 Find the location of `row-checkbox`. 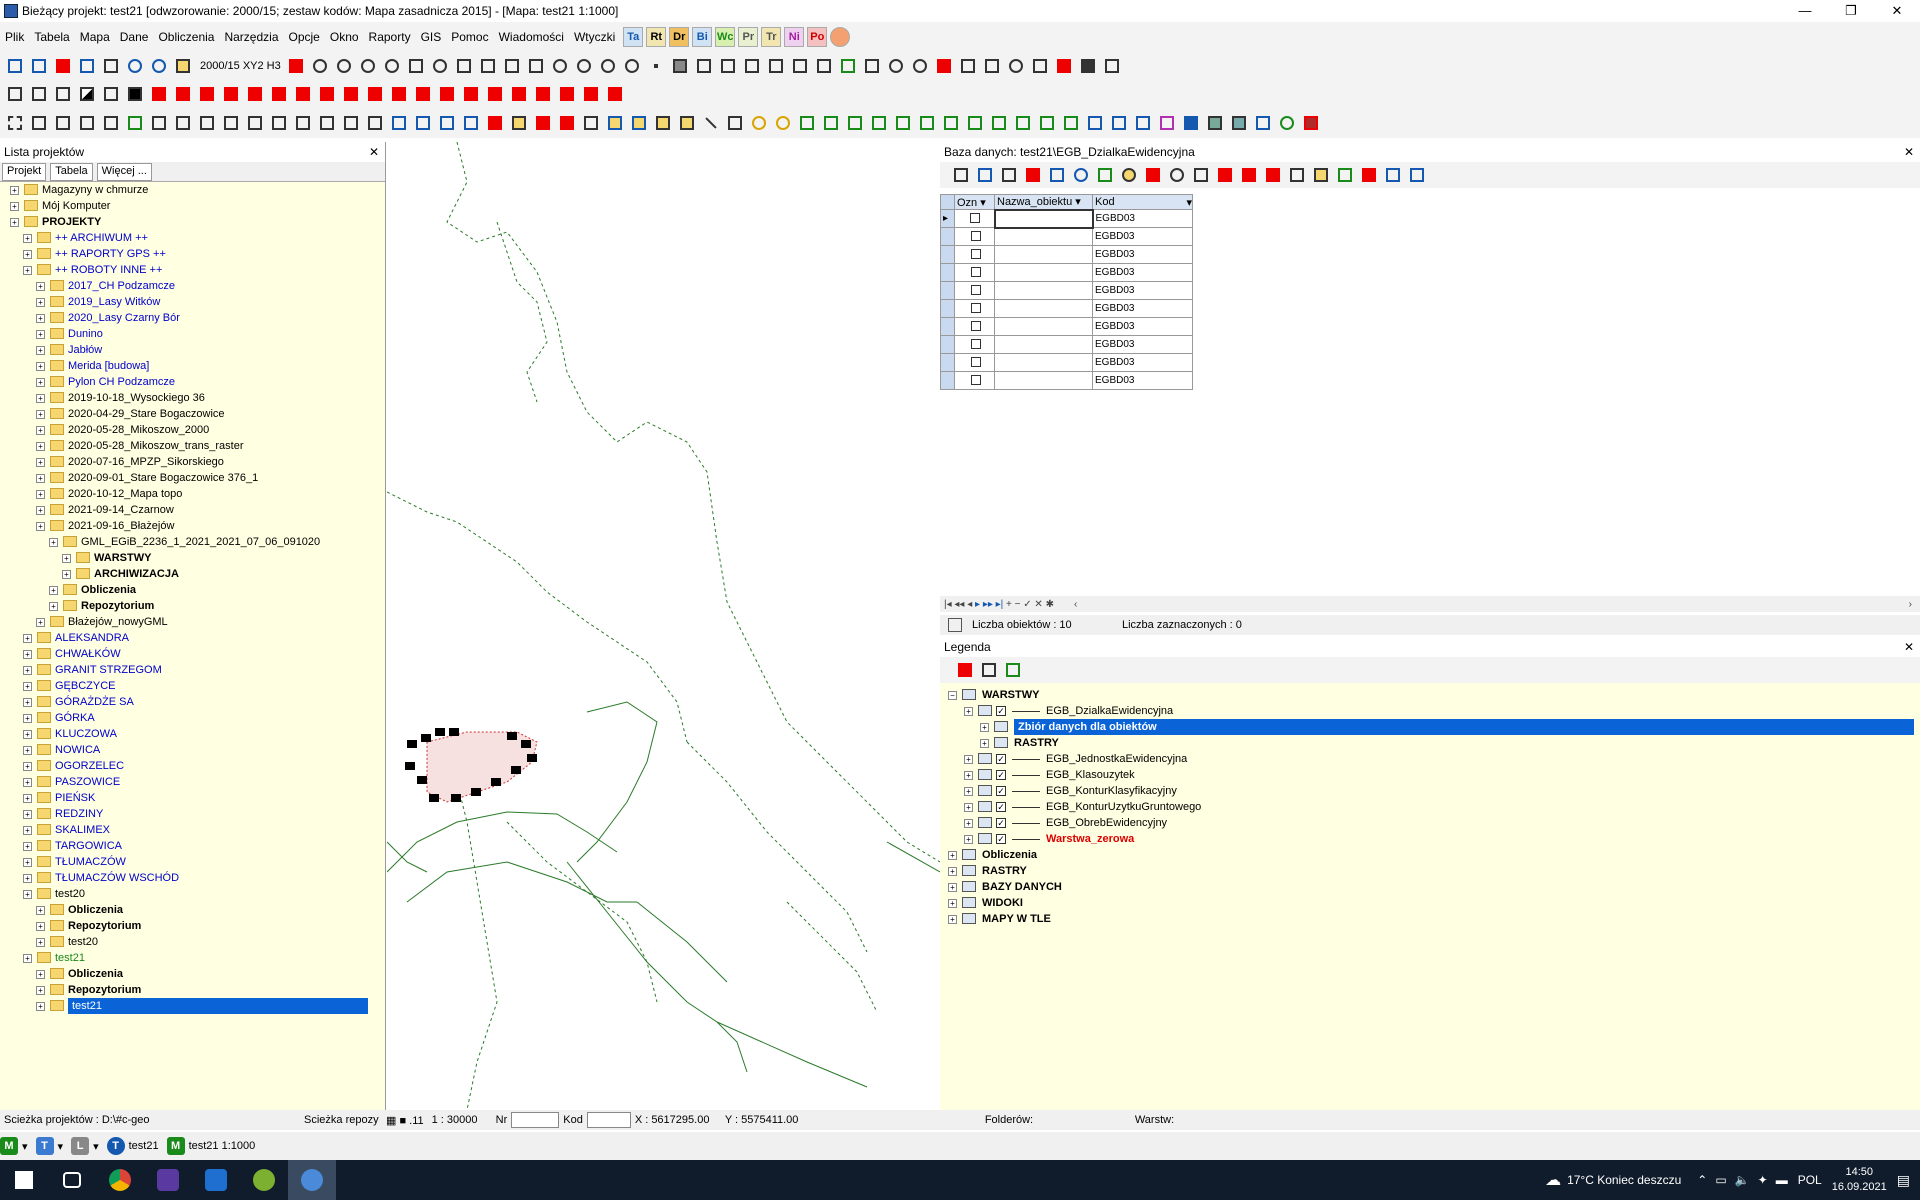

row-checkbox is located at coordinates (975, 218).